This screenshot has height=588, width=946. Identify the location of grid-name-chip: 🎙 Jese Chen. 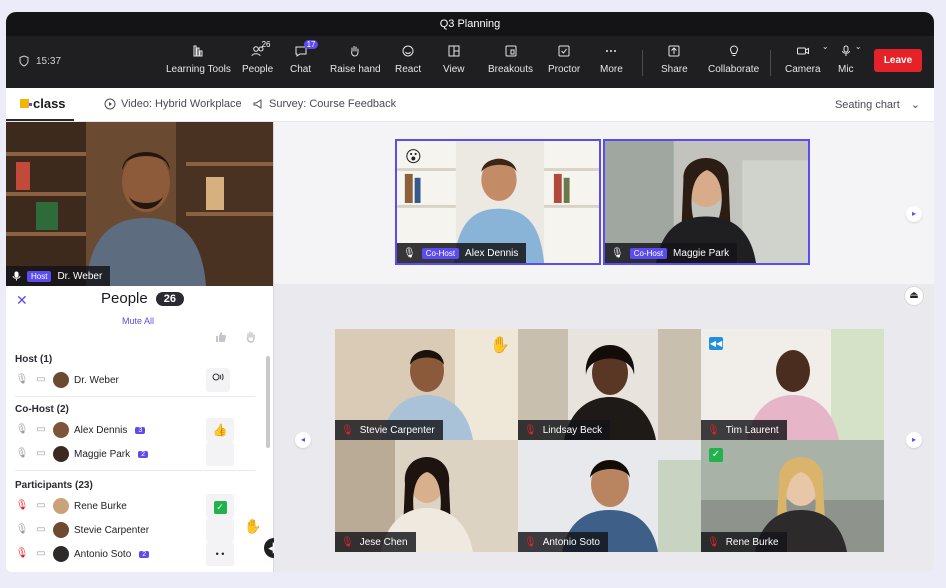
(375, 542).